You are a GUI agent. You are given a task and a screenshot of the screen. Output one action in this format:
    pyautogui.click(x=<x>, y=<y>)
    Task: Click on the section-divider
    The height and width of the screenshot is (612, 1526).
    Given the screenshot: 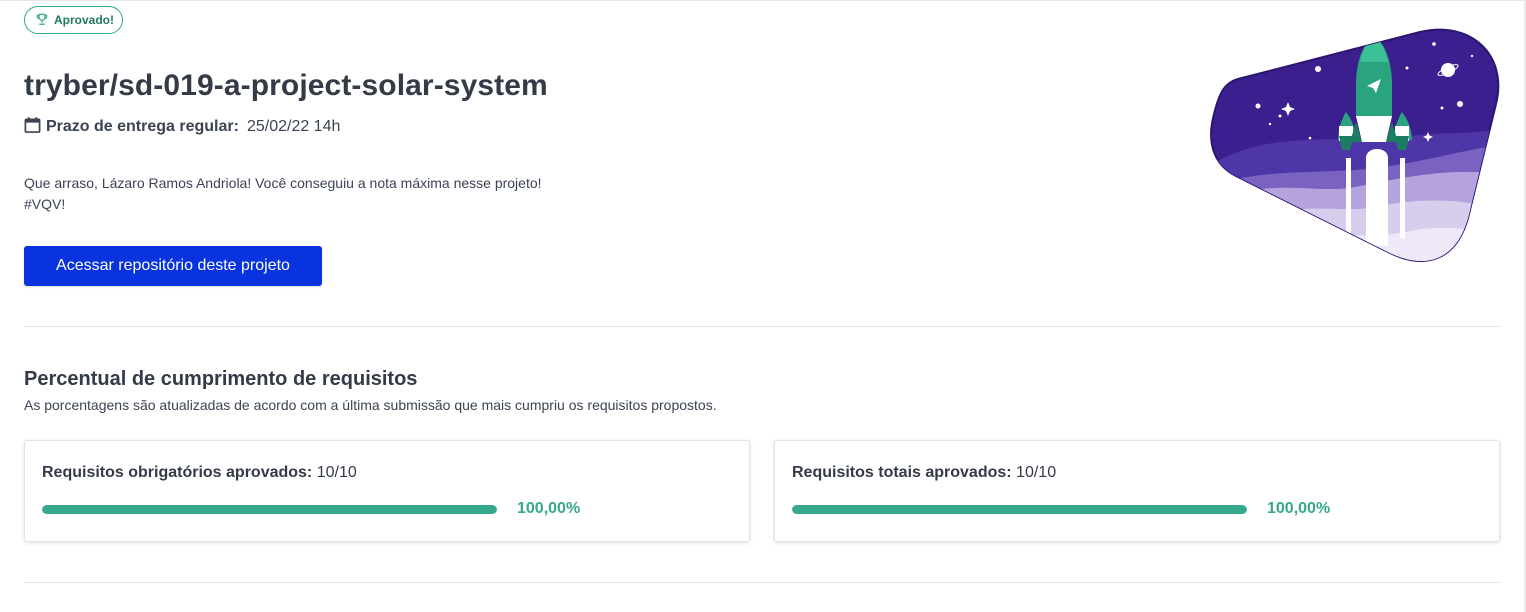 What is the action you would take?
    pyautogui.click(x=762, y=326)
    